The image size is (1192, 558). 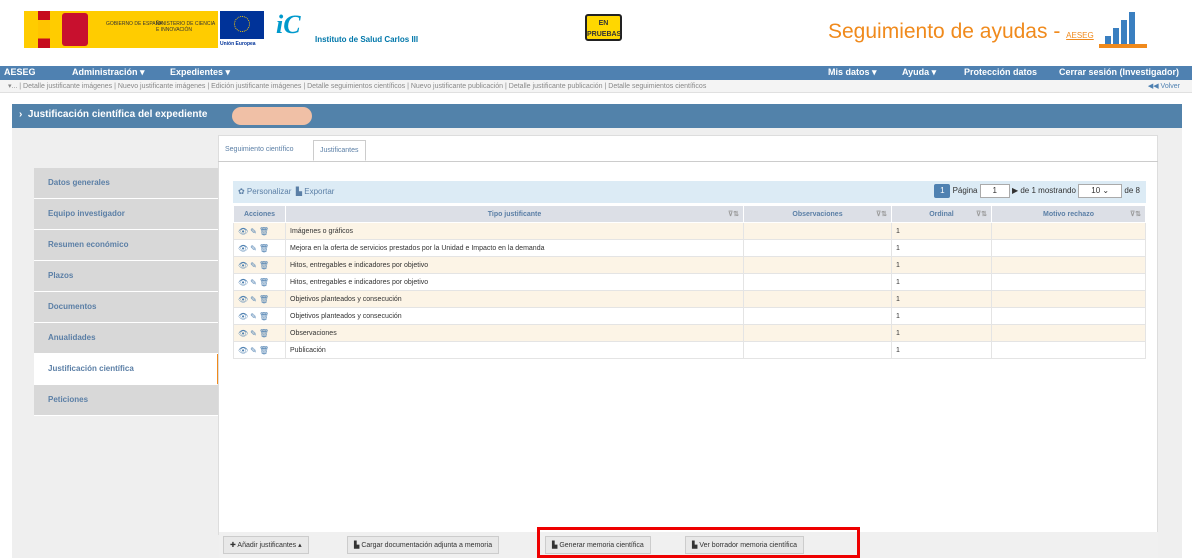 What do you see at coordinates (127, 245) in the screenshot?
I see `sidebar-item-resumen: Resumen económico` at bounding box center [127, 245].